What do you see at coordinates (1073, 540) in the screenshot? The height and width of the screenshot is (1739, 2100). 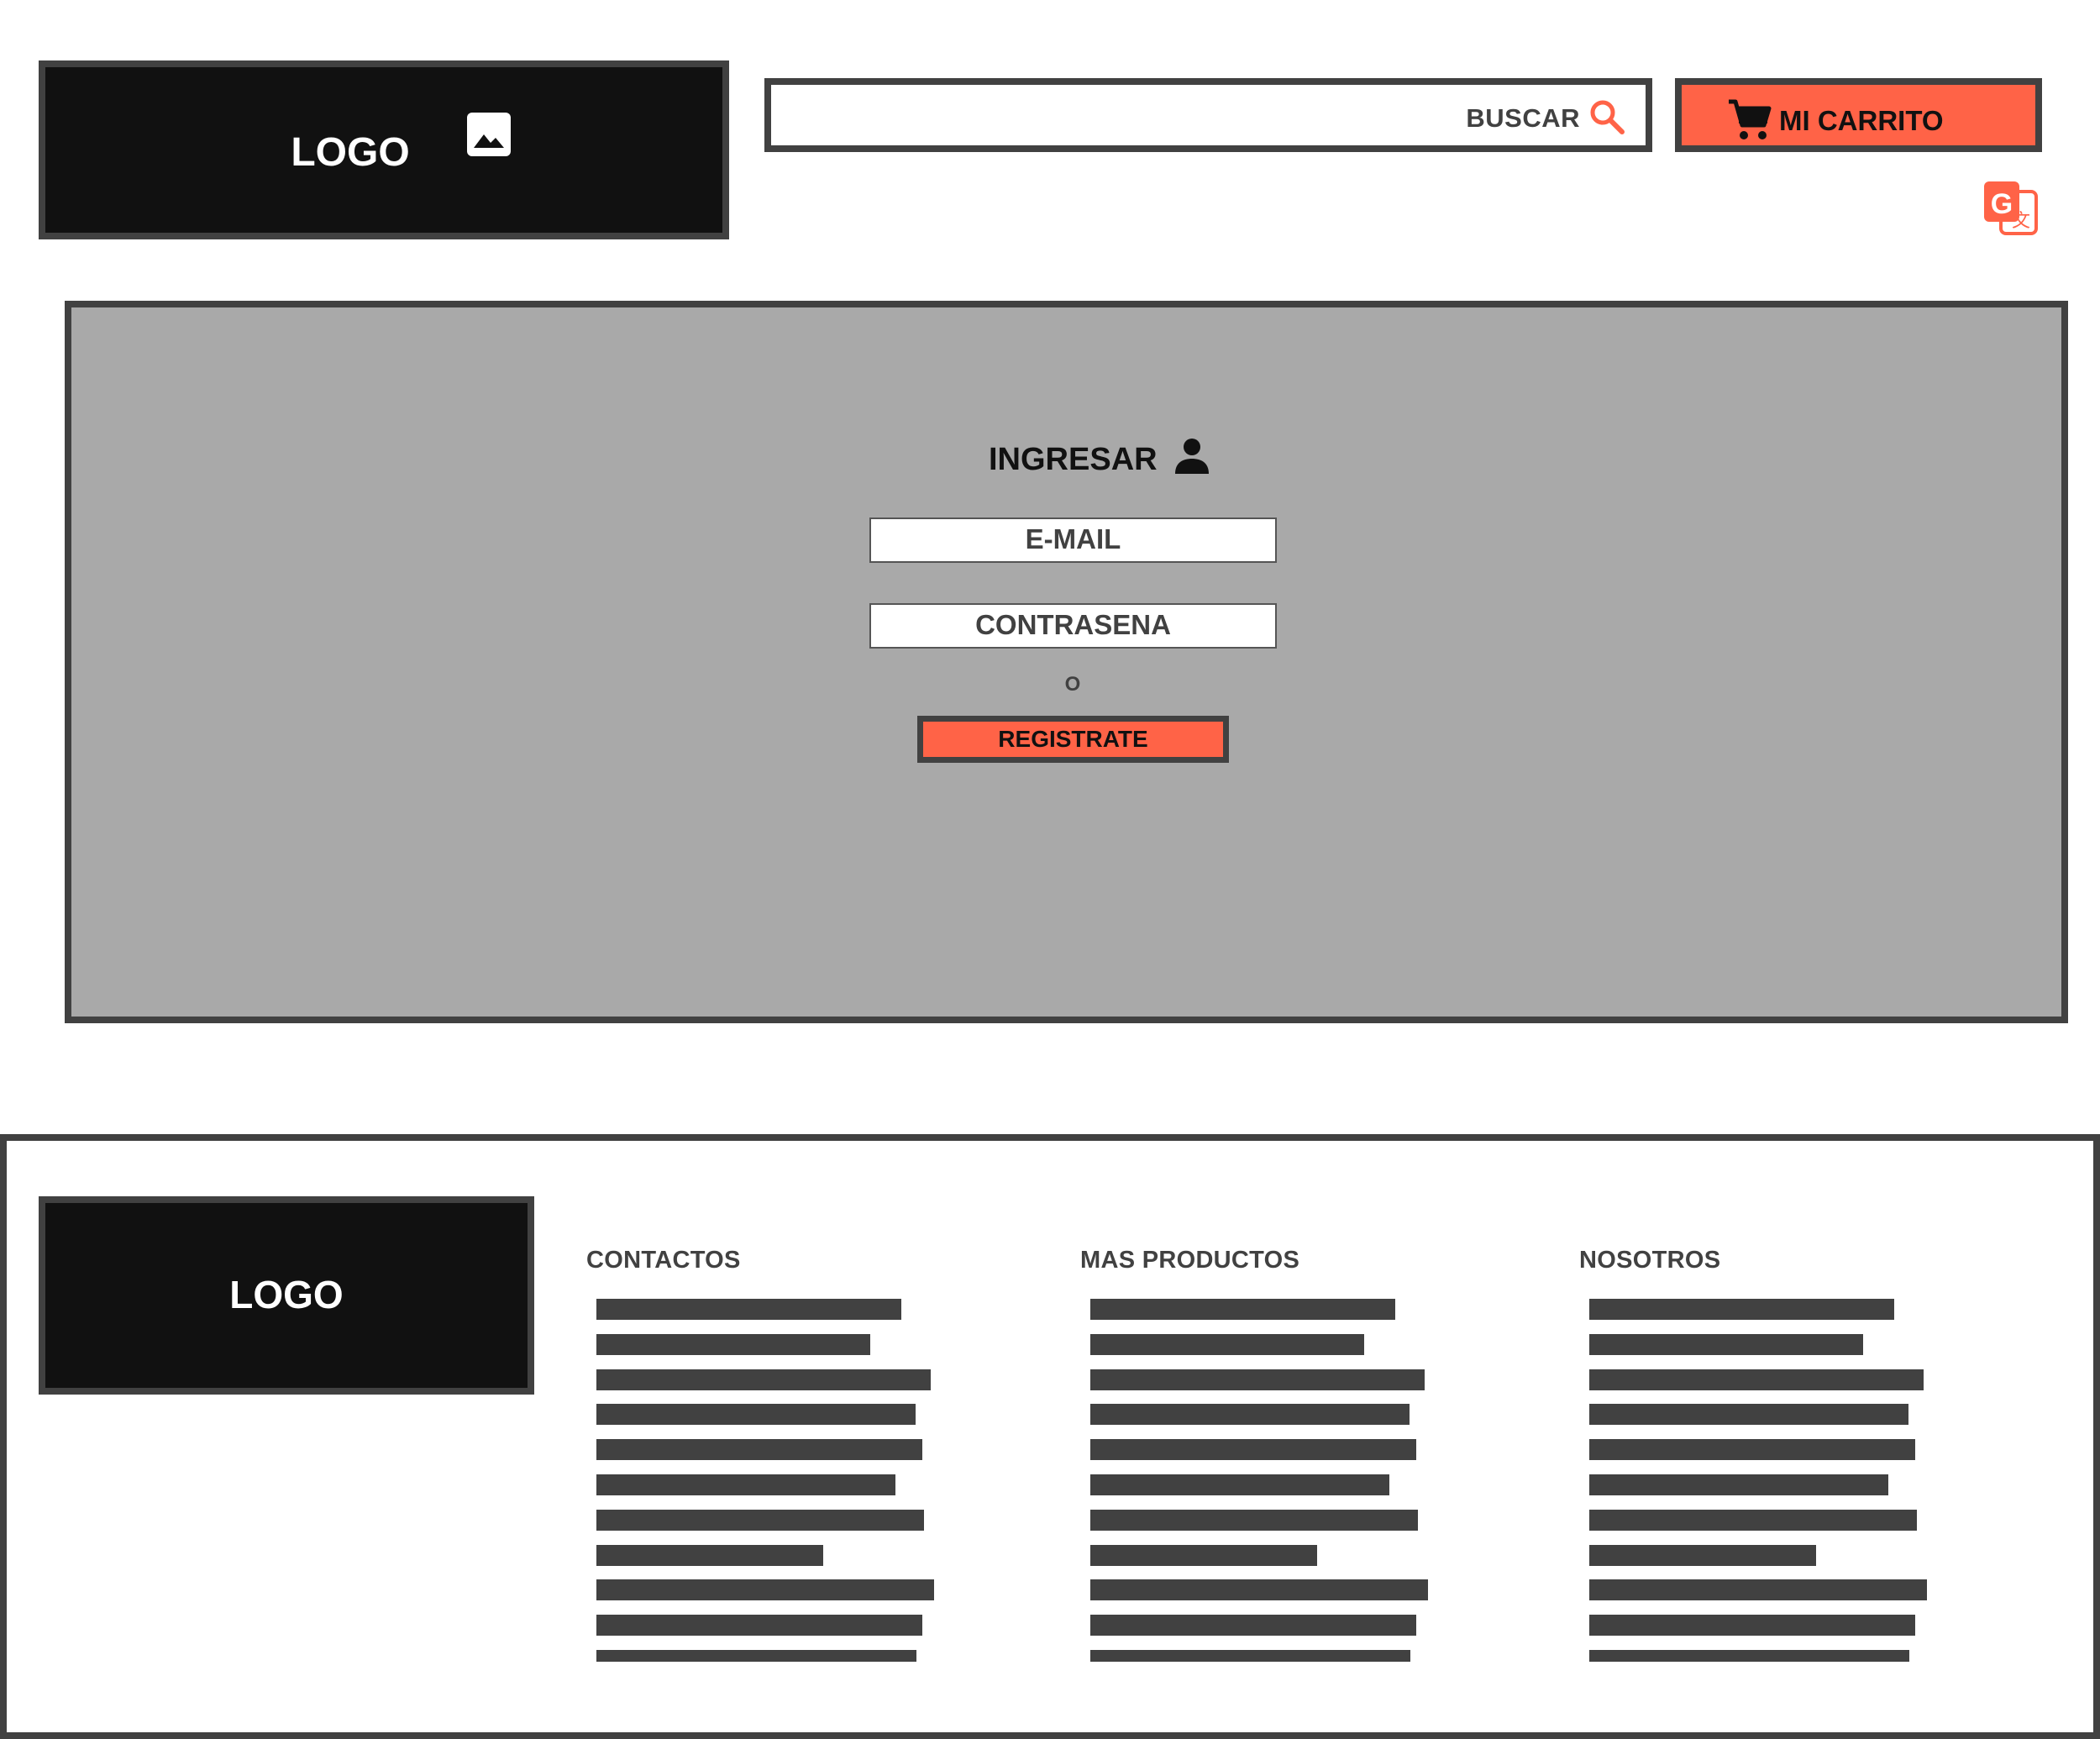 I see `email-field: E-MAIL` at bounding box center [1073, 540].